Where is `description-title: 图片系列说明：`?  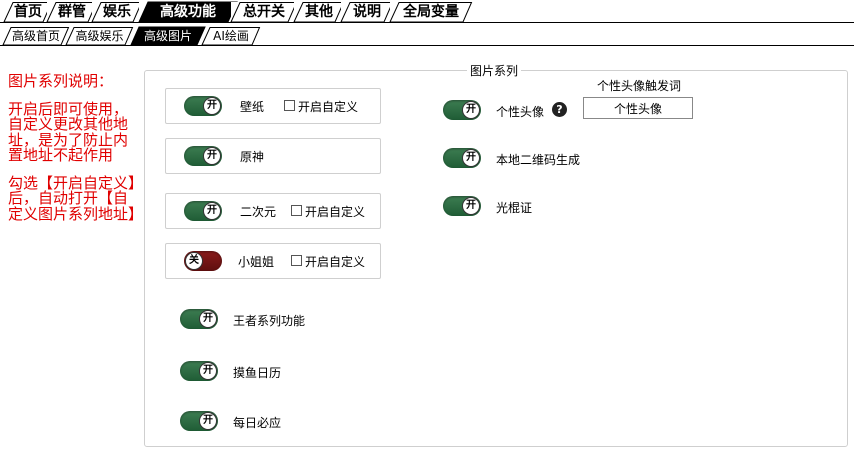 description-title: 图片系列说明： is located at coordinates (61, 81).